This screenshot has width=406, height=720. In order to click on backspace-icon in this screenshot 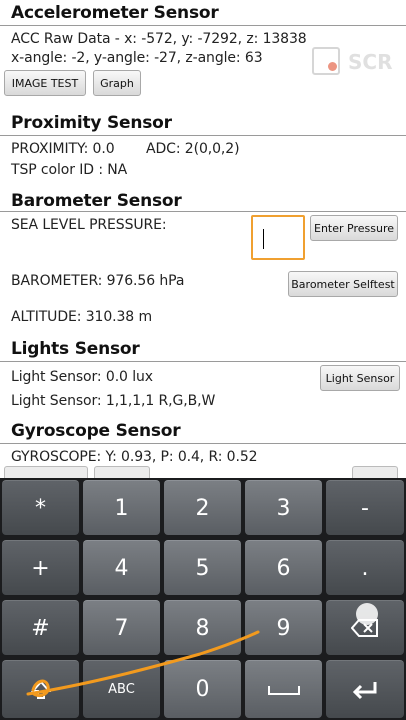, I will do `click(364, 628)`.